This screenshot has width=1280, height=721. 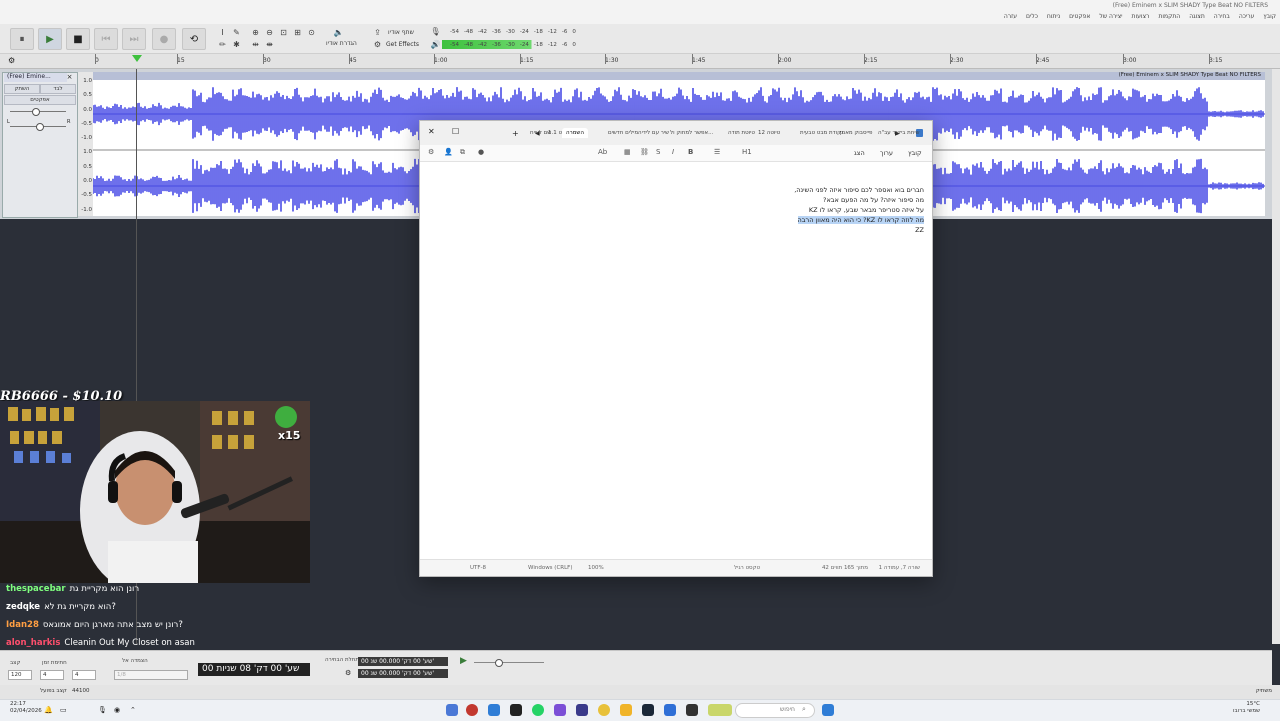 I want to click on window-icon: ⧉, so click(x=462, y=152).